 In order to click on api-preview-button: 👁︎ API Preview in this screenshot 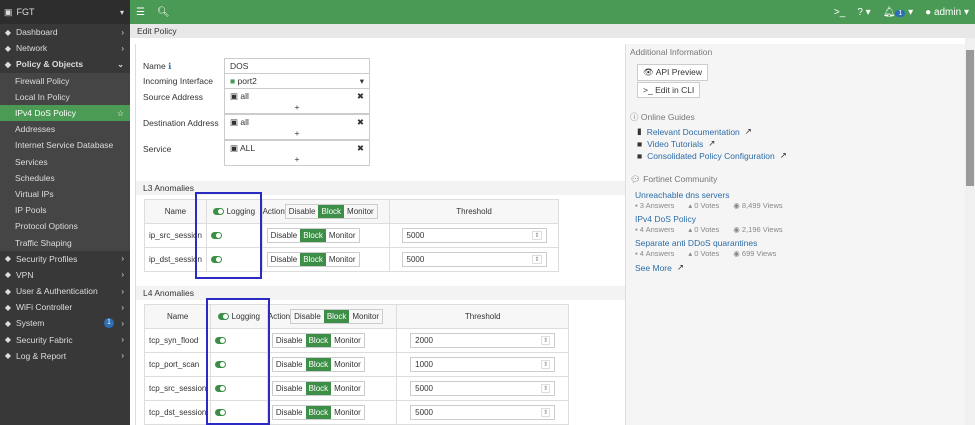, I will do `click(672, 72)`.